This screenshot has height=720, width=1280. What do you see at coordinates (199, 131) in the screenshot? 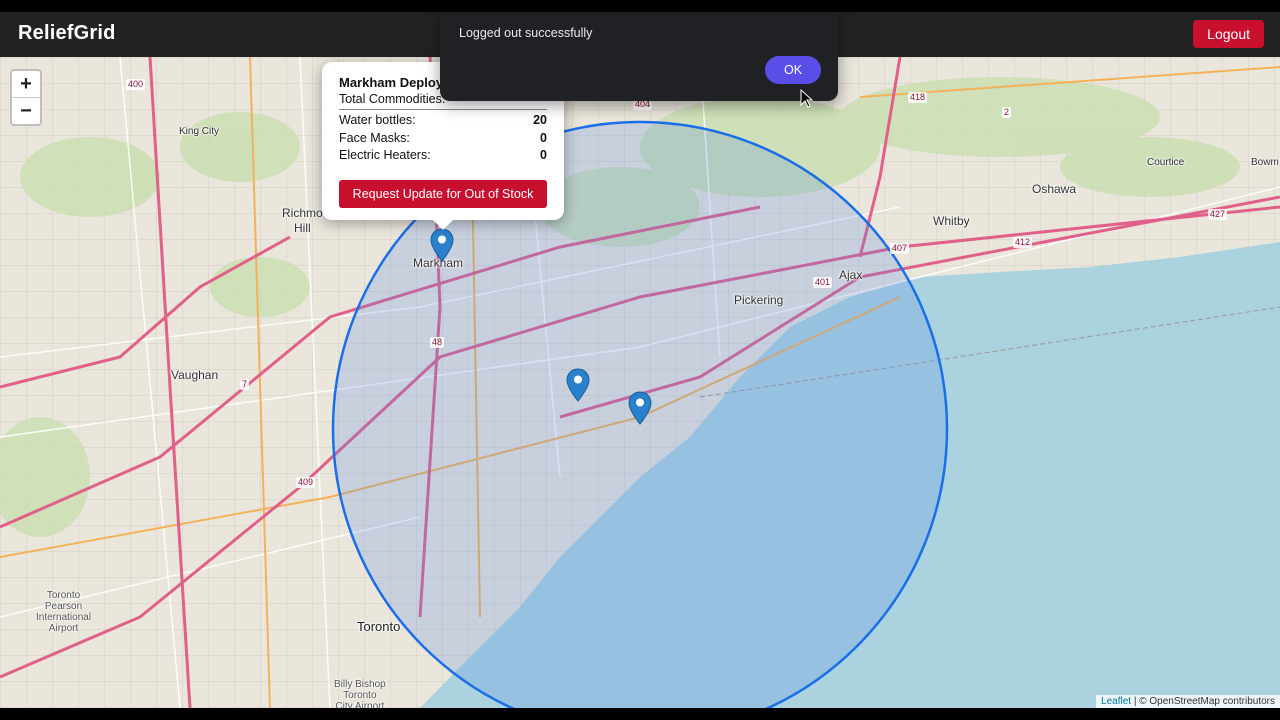
I see `place-king-city: King City` at bounding box center [199, 131].